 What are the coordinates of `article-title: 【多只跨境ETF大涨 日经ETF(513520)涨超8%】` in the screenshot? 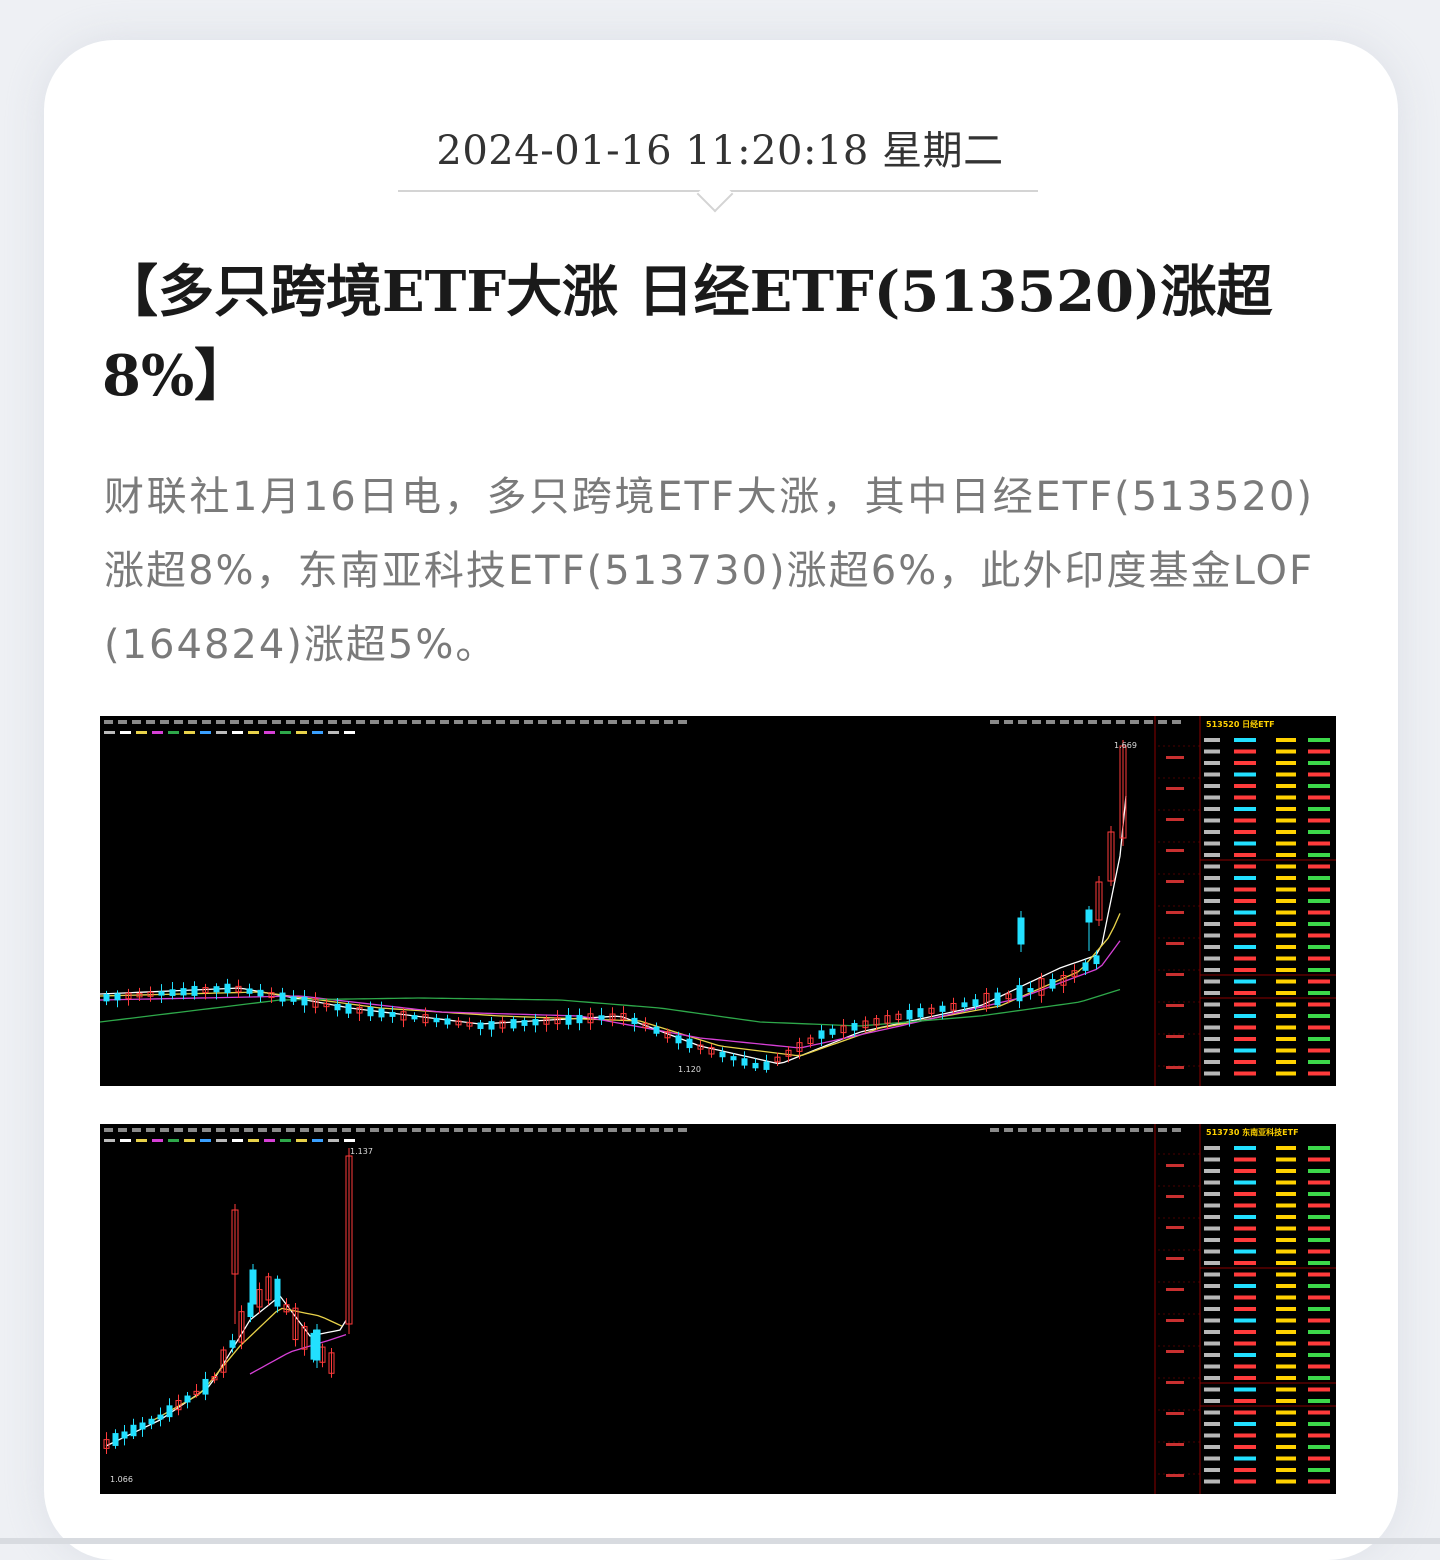 It's located at (687, 334).